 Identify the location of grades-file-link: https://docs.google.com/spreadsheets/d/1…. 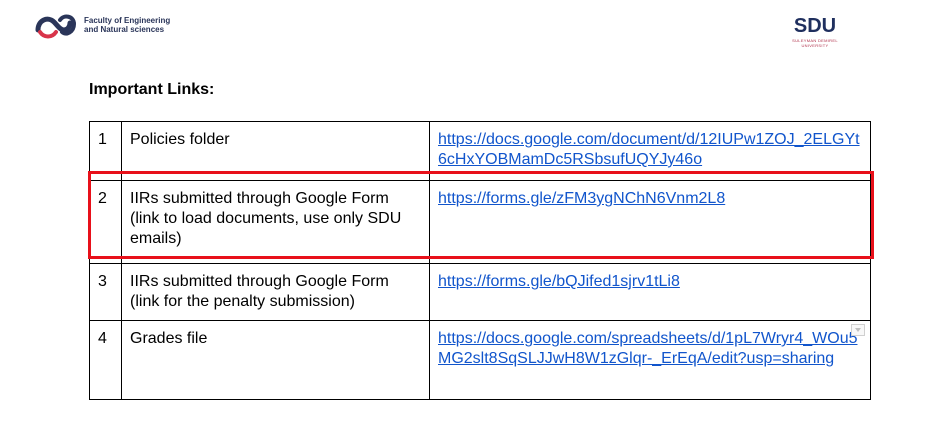
(647, 348).